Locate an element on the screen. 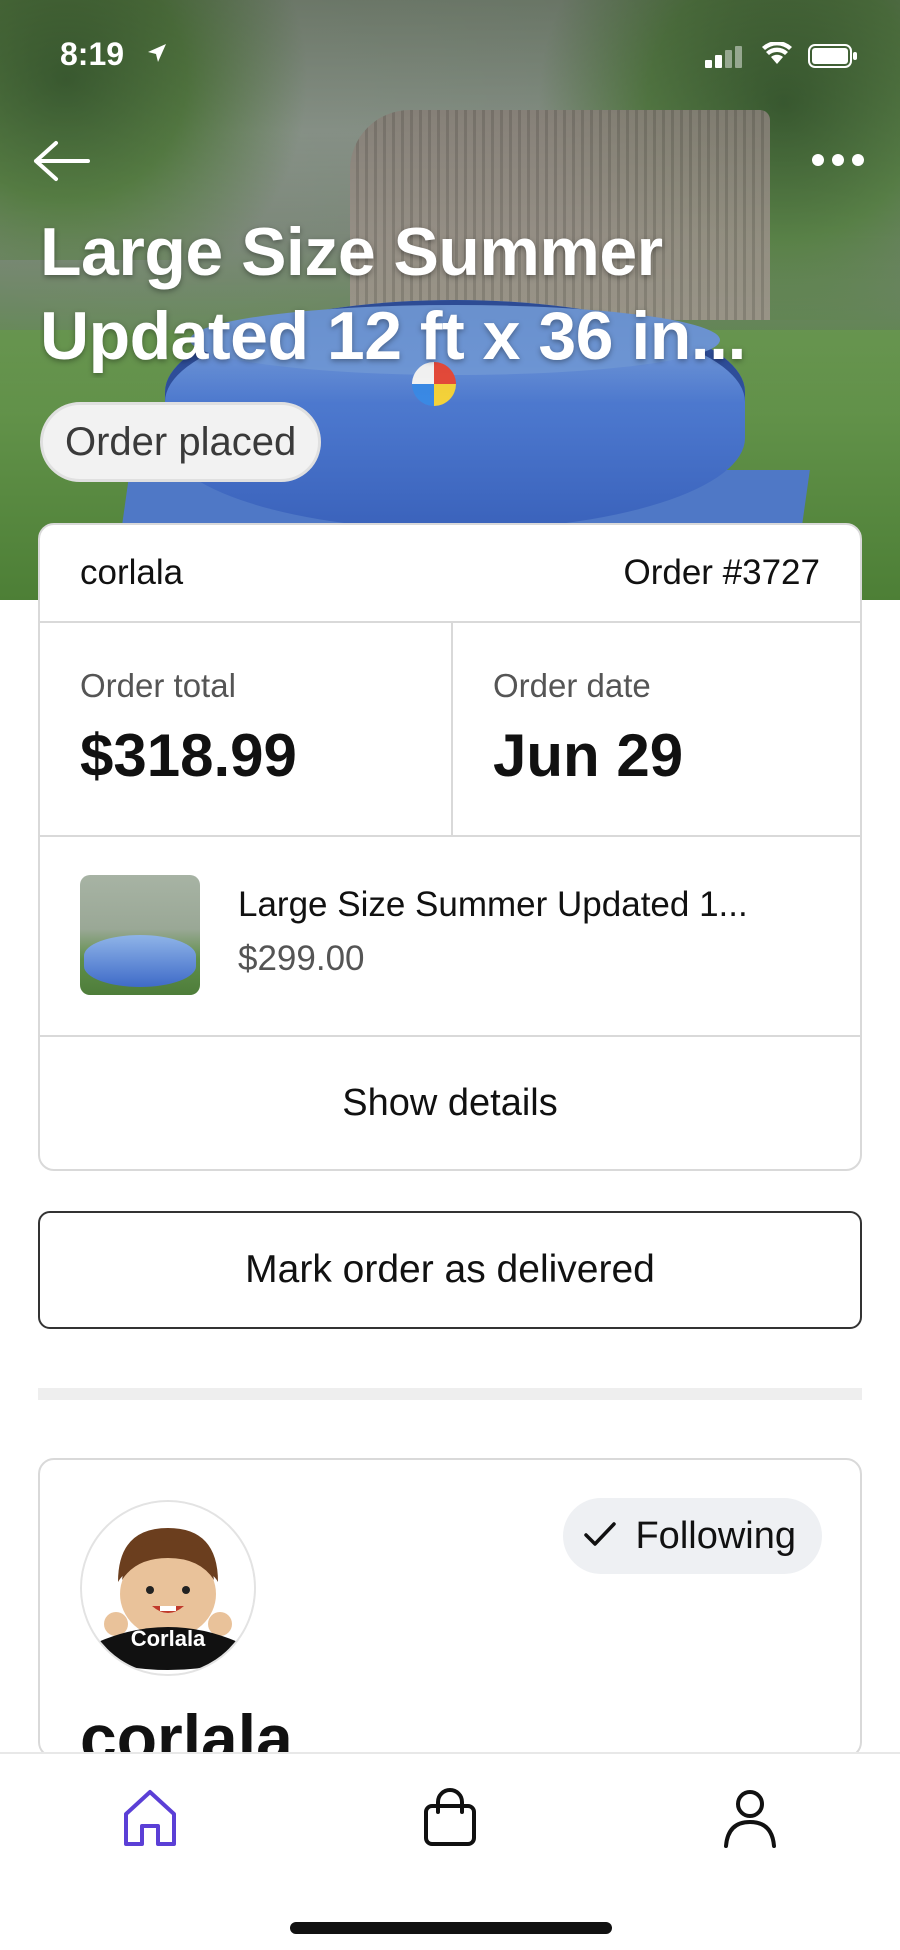  order-card-header: corlala Order #3727 is located at coordinates (450, 574).